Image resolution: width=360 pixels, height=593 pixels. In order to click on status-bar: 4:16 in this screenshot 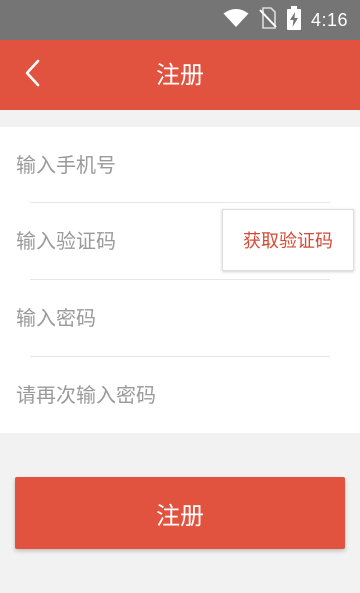, I will do `click(180, 20)`.